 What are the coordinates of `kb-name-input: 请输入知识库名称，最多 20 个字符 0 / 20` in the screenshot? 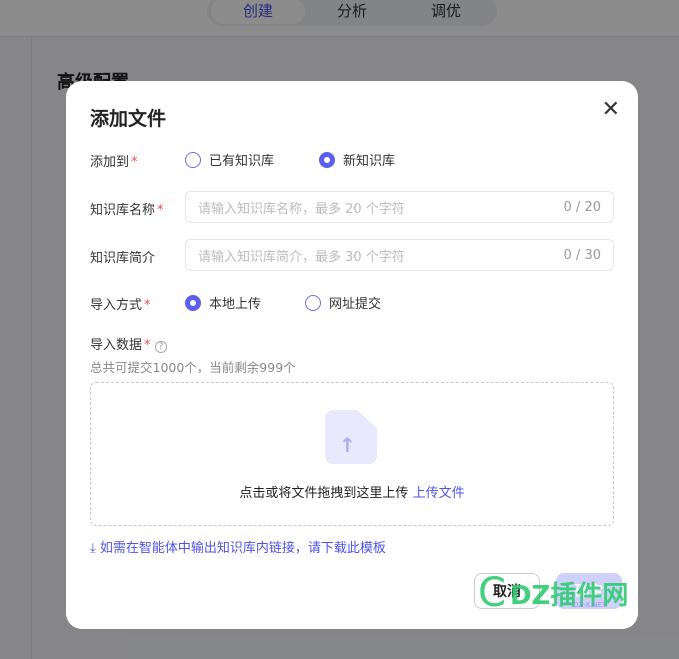 It's located at (399, 207).